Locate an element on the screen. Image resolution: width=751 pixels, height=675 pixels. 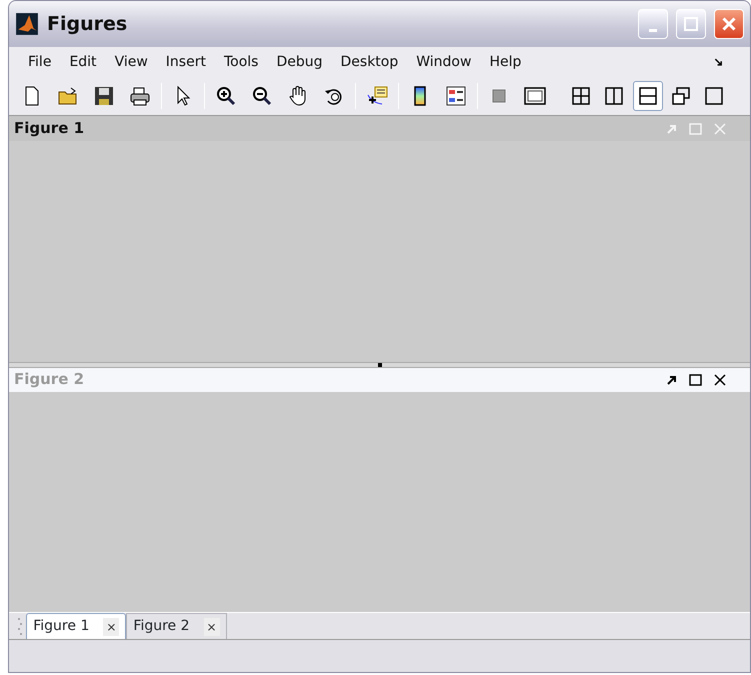
window-frame-icon is located at coordinates (535, 96).